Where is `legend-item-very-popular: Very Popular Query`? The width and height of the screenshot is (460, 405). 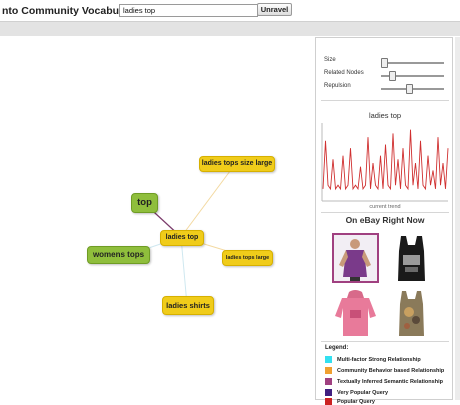 legend-item-very-popular: Very Popular Query is located at coordinates (356, 392).